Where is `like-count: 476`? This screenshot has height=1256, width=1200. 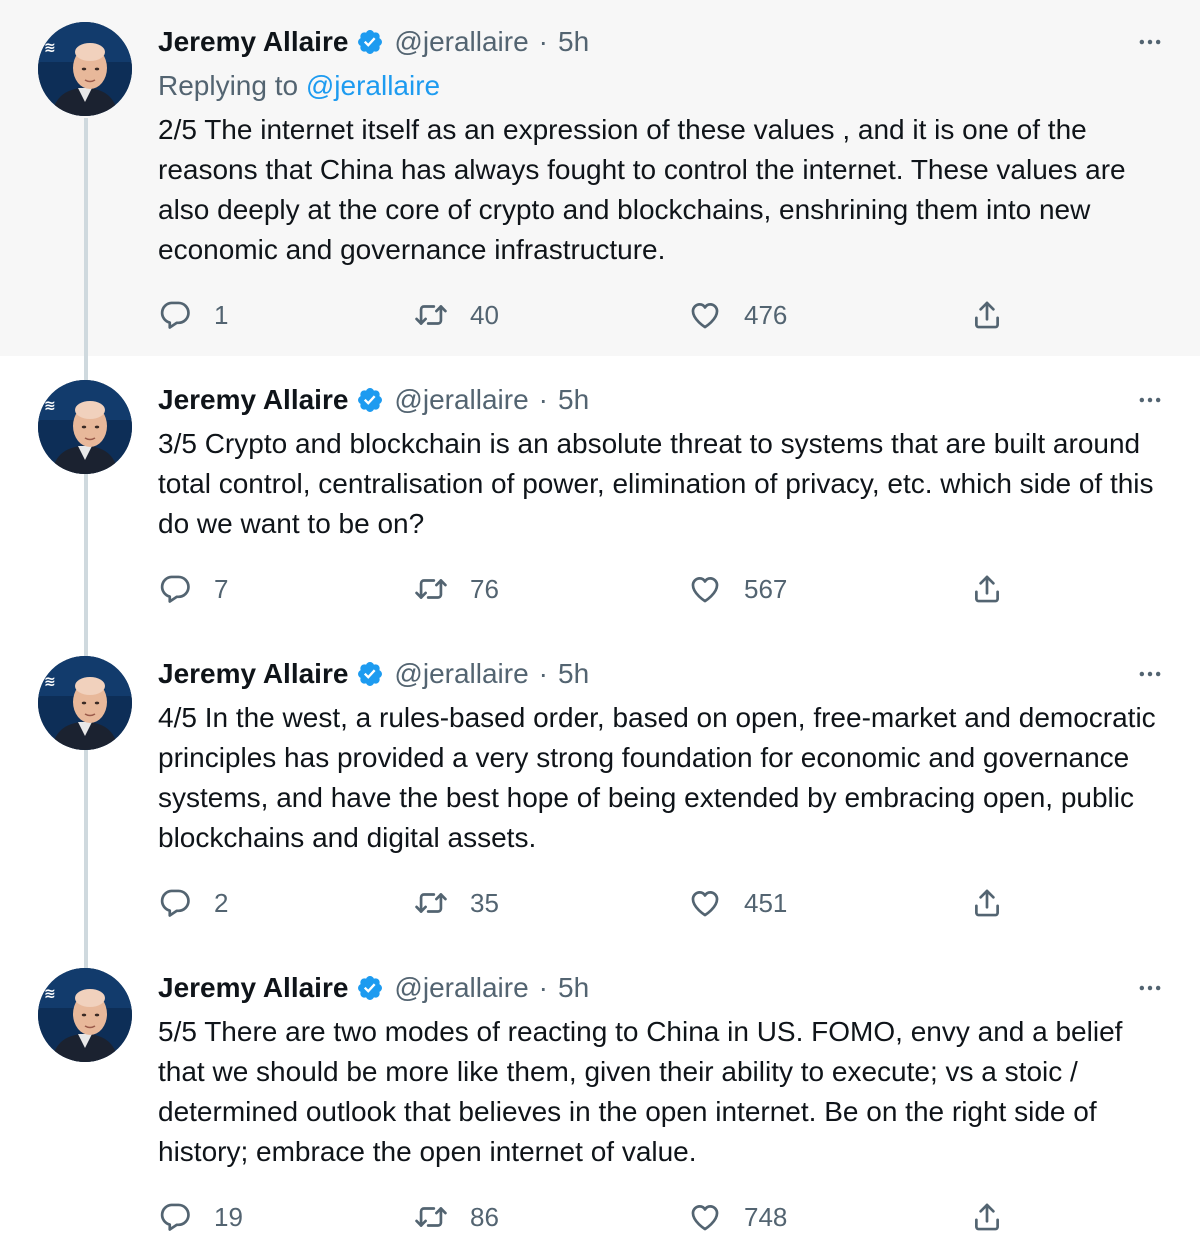
like-count: 476 is located at coordinates (766, 314).